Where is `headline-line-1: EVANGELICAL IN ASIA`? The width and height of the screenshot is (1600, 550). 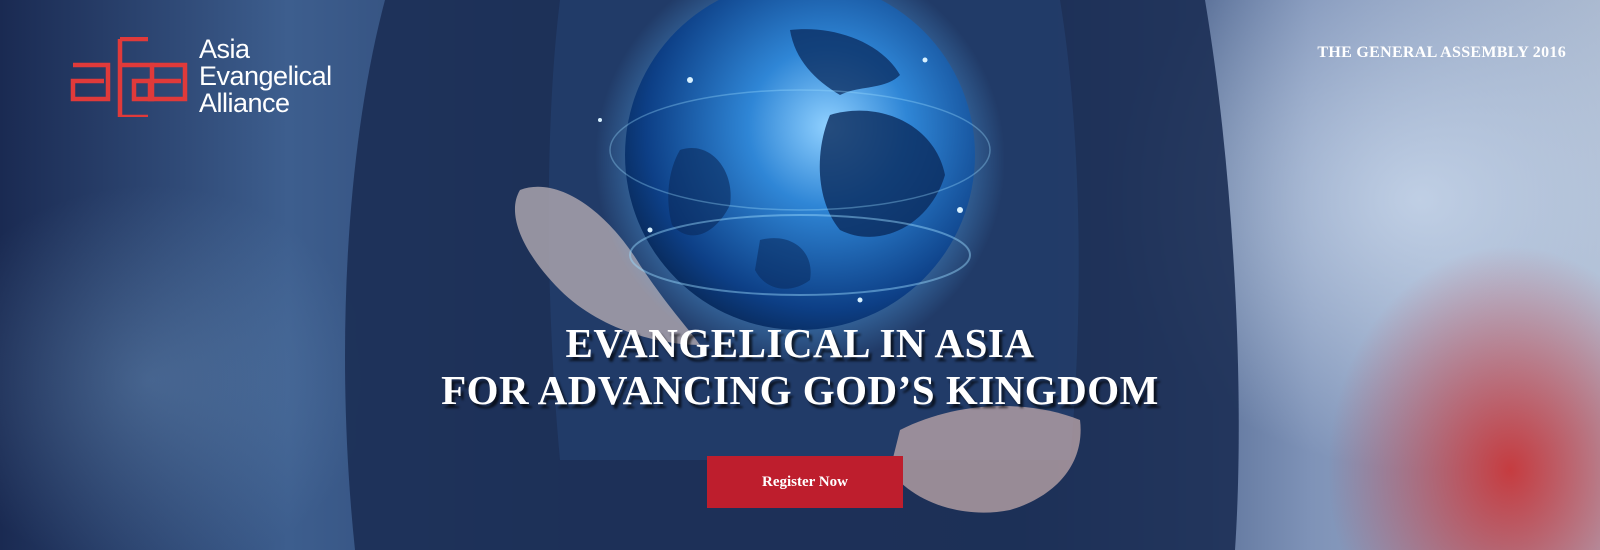 headline-line-1: EVANGELICAL IN ASIA is located at coordinates (800, 343).